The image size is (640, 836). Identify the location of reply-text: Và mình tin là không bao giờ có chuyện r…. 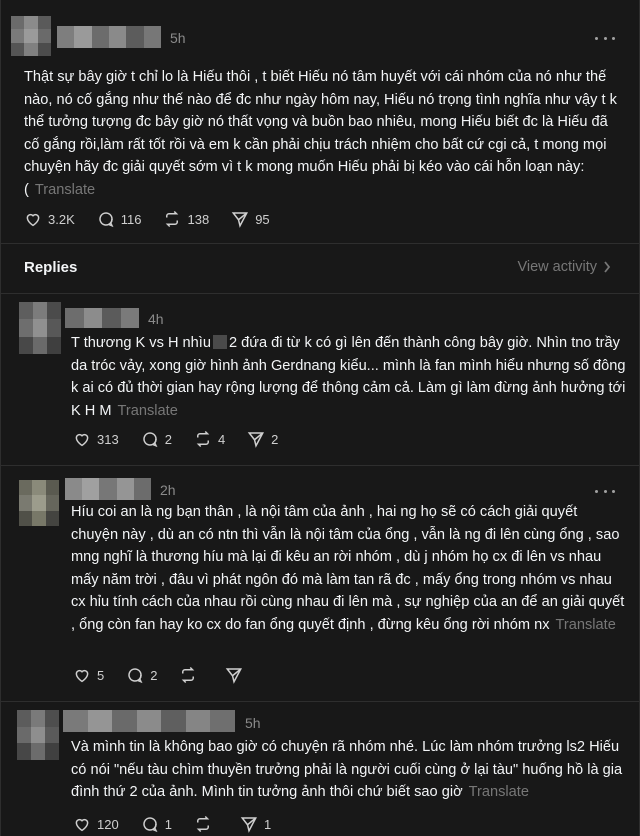
(349, 770).